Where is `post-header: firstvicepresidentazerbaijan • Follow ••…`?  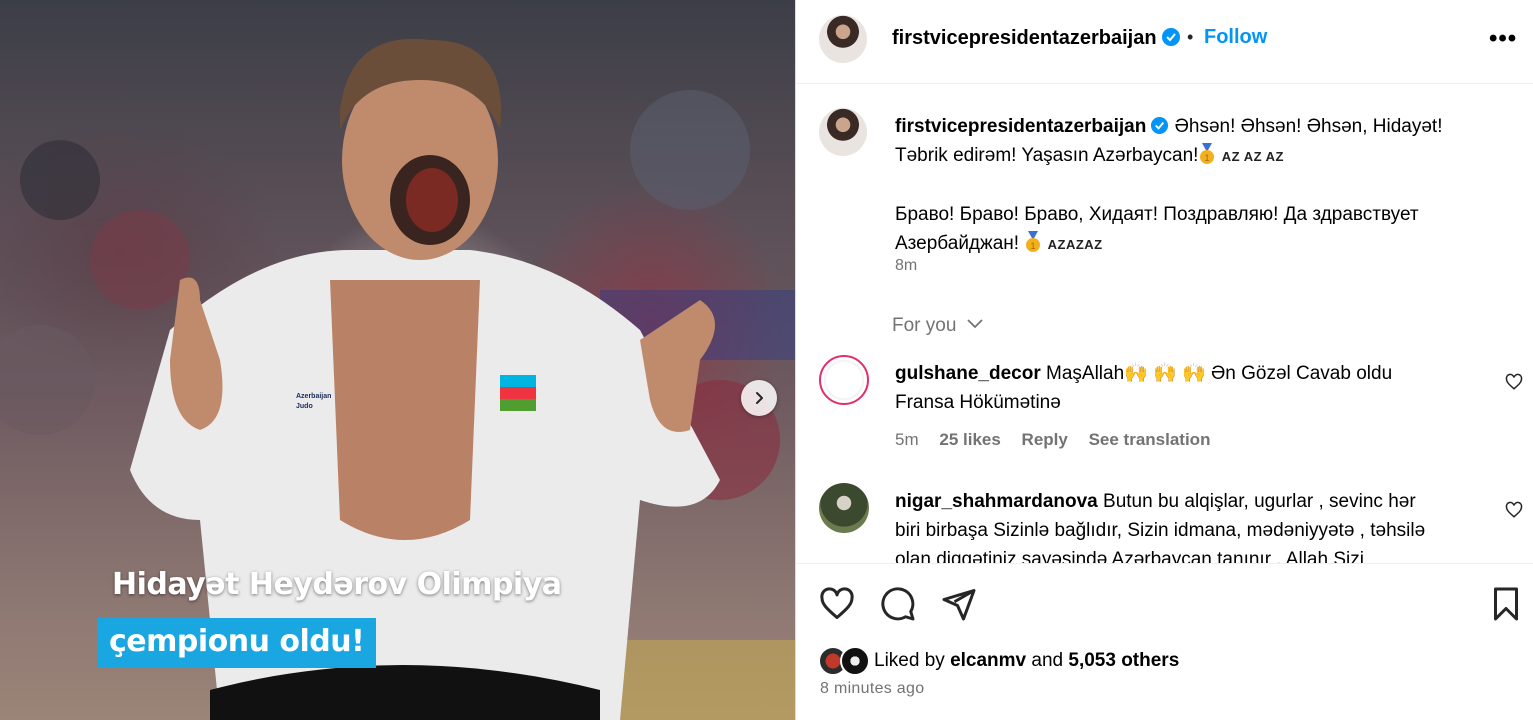 post-header: firstvicepresidentazerbaijan • Follow ••… is located at coordinates (1164, 42).